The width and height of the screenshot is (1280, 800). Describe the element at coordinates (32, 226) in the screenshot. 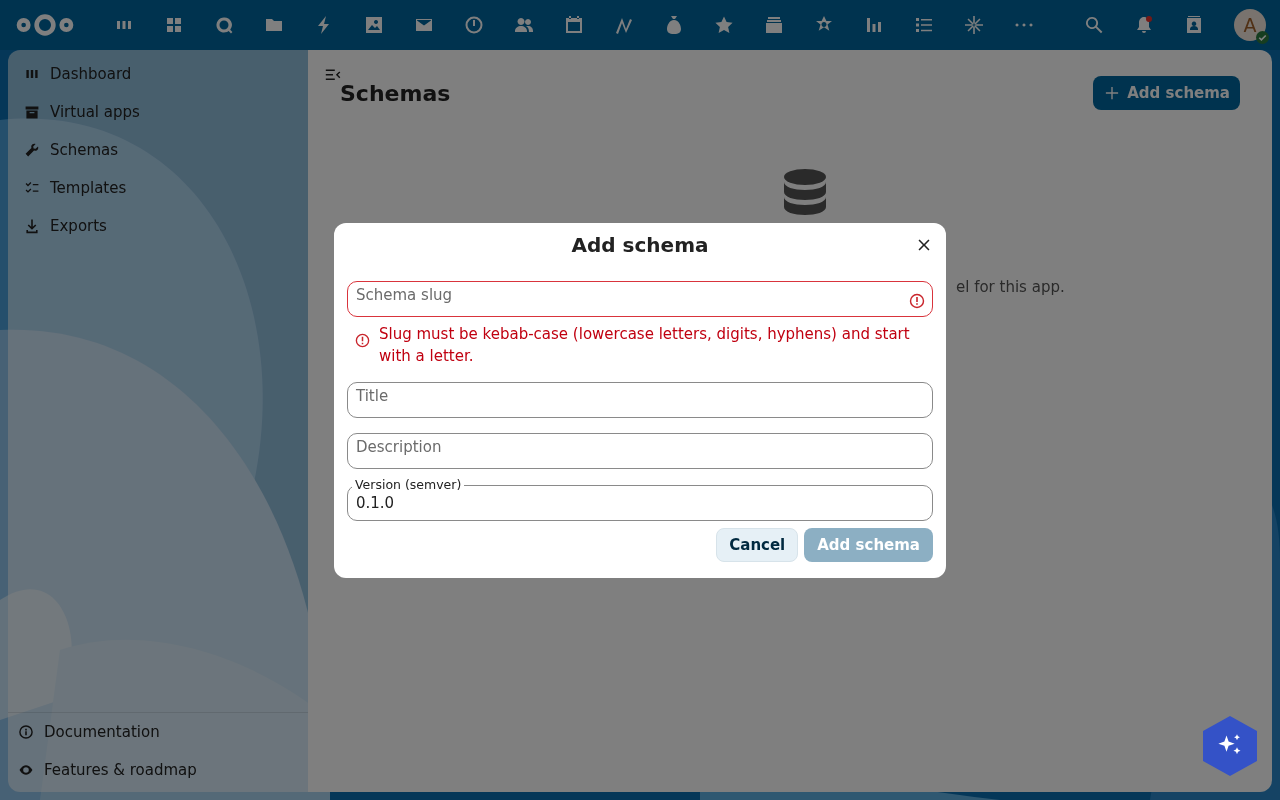

I see `download-icon` at that location.